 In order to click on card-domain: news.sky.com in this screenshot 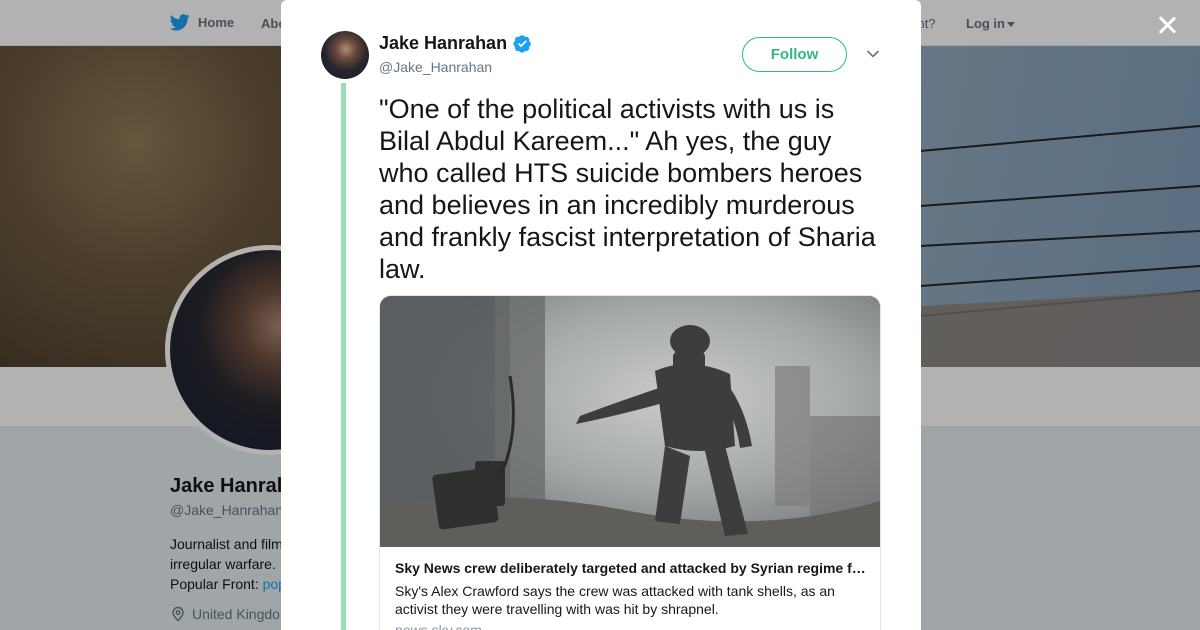, I will do `click(438, 626)`.